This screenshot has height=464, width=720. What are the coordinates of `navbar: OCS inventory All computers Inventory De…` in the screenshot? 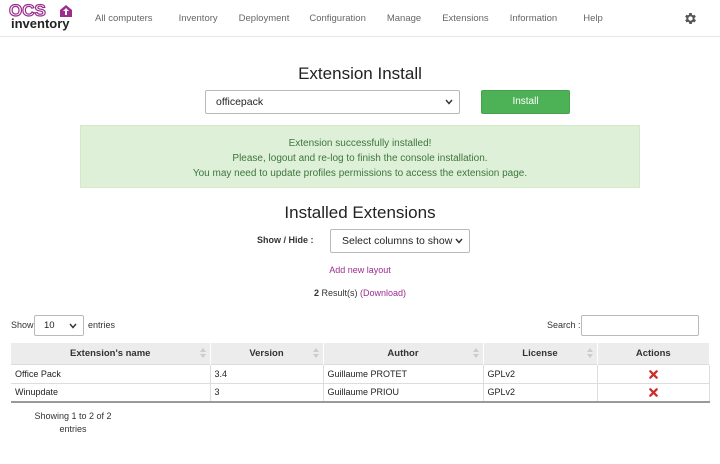 It's located at (360, 18).